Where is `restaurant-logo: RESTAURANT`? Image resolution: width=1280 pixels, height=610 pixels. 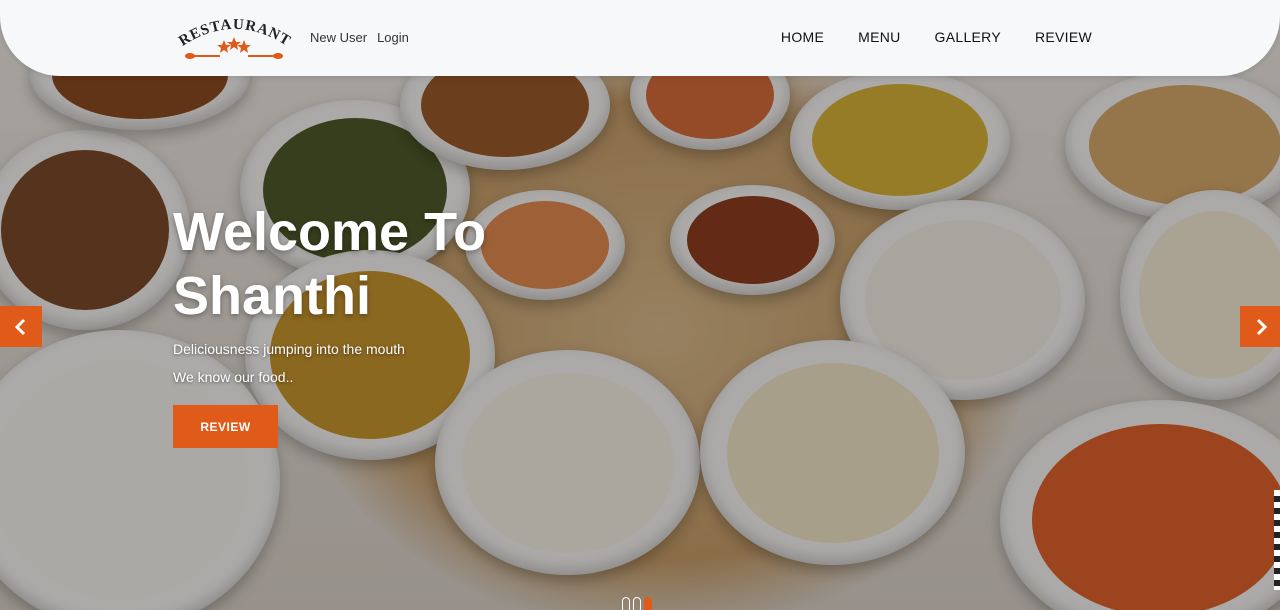 restaurant-logo: RESTAURANT is located at coordinates (234, 36).